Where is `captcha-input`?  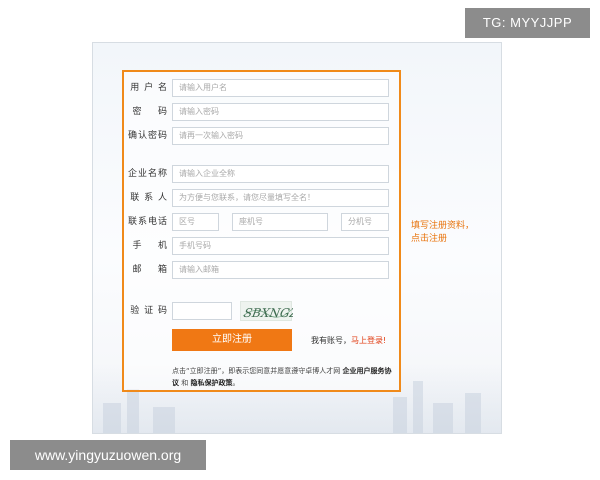
captcha-input is located at coordinates (202, 311).